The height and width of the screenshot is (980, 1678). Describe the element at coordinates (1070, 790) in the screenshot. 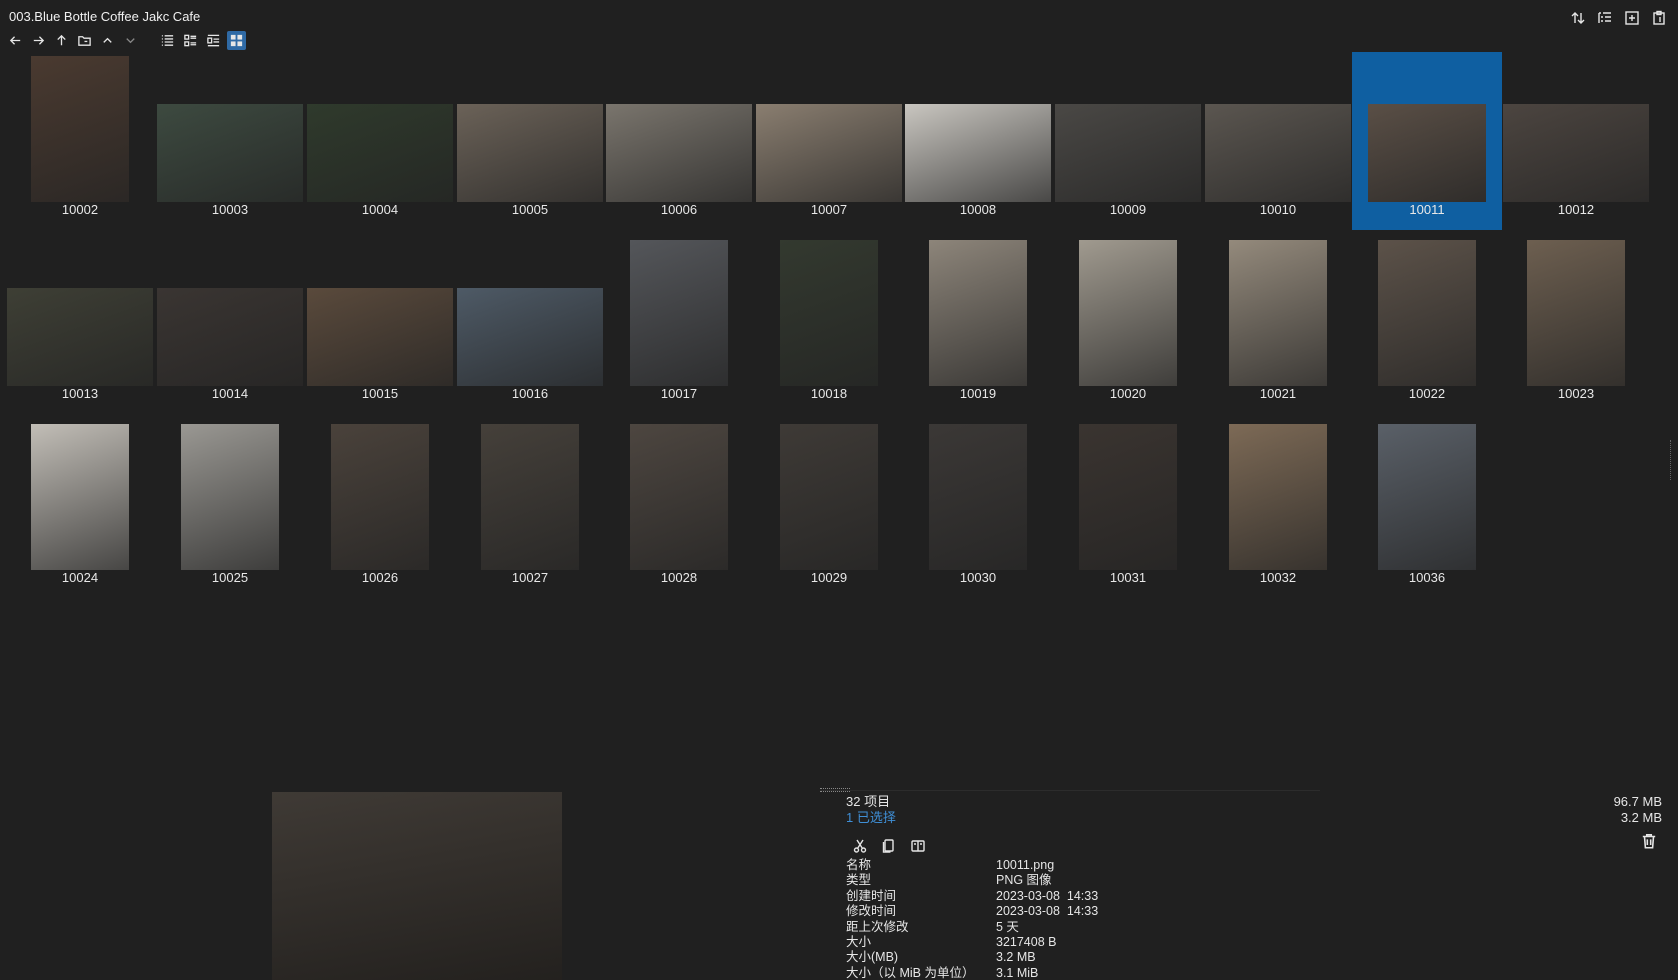

I see `divider` at that location.